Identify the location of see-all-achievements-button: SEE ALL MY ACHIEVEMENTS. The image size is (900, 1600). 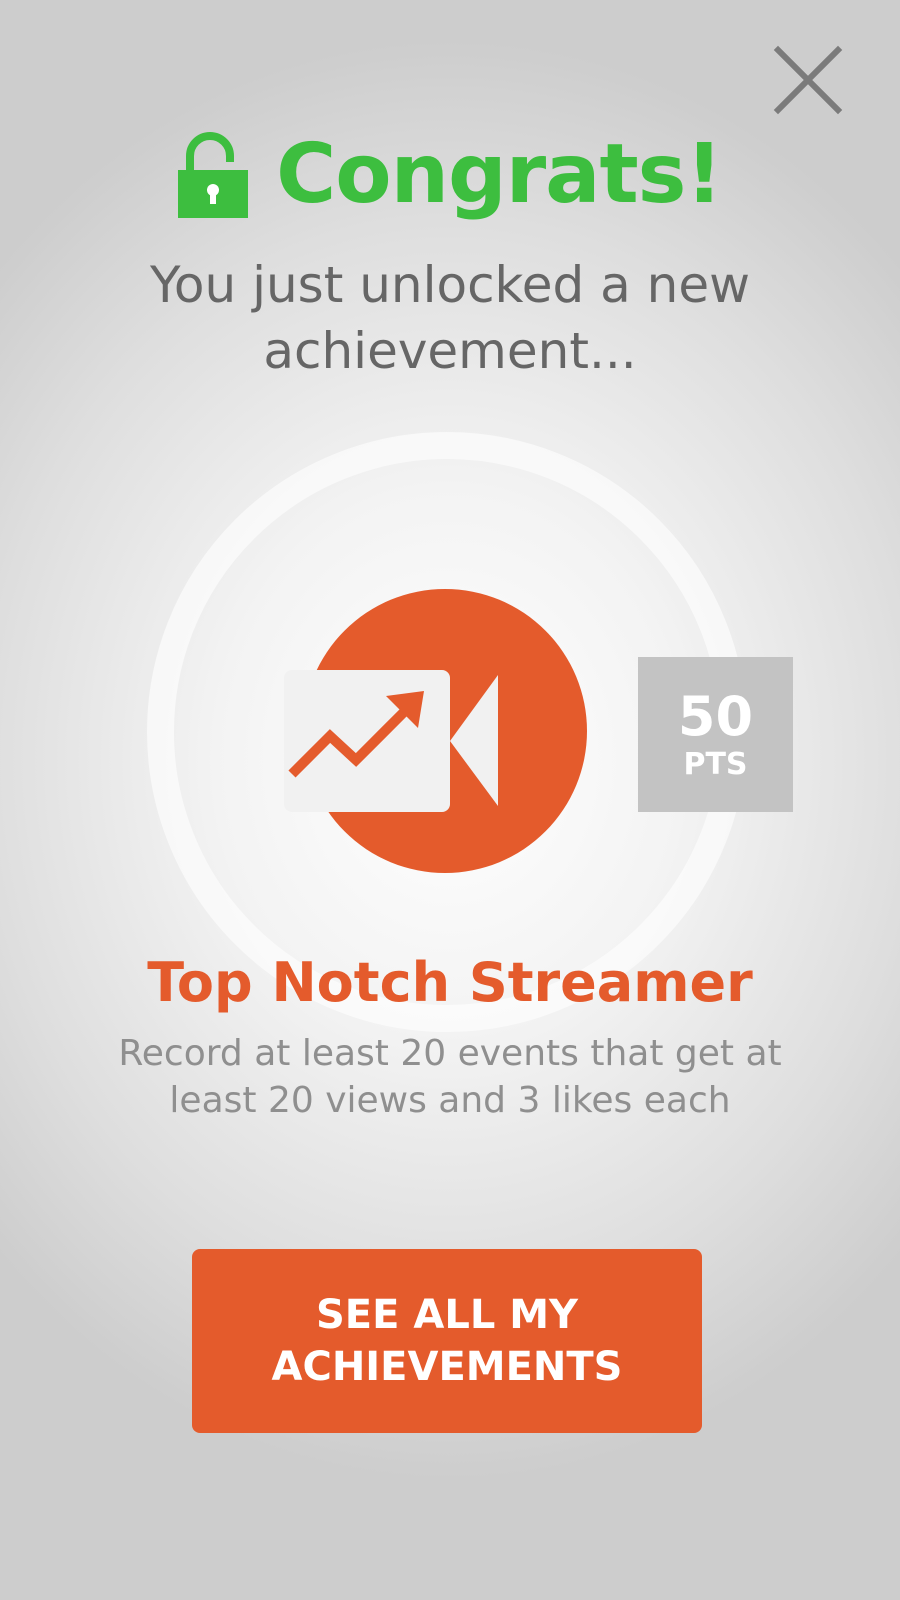
(447, 1341).